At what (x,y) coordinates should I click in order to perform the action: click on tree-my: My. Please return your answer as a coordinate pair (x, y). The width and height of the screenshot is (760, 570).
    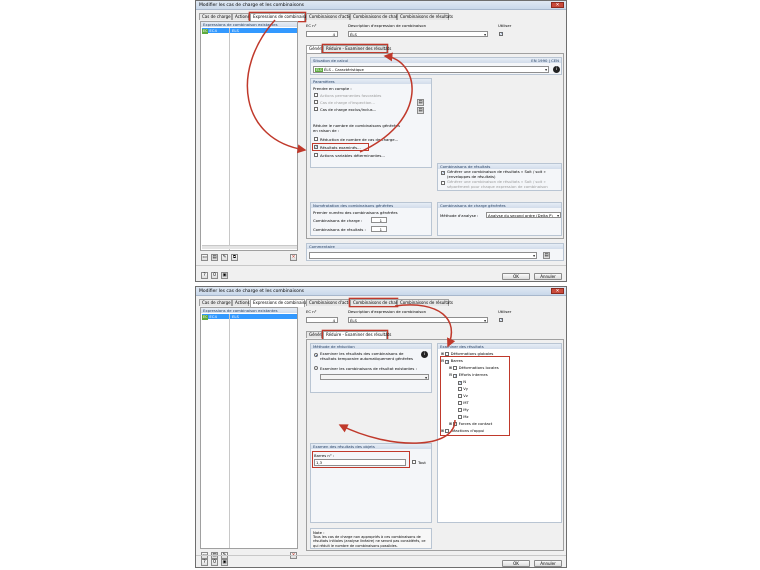
    Looking at the image, I should click on (463, 409).